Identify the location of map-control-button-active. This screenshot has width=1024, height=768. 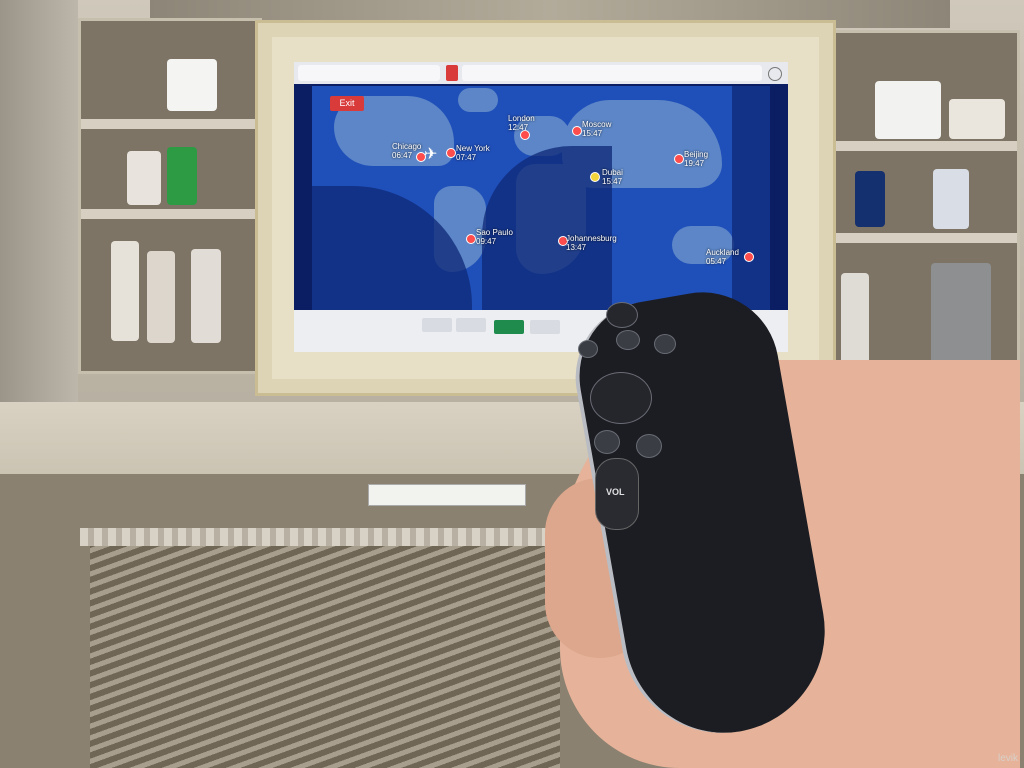
(509, 327).